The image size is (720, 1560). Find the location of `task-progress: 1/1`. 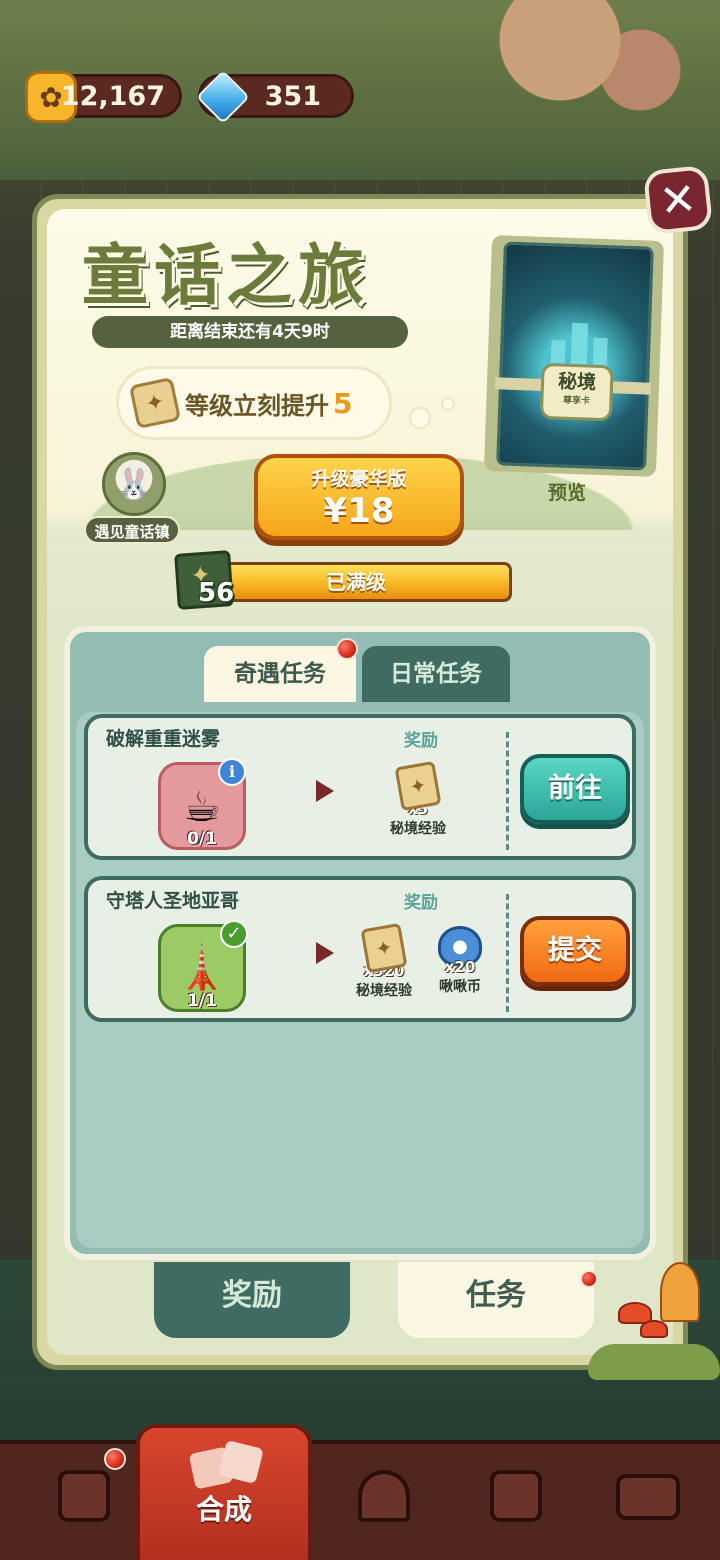

task-progress: 1/1 is located at coordinates (202, 1001).